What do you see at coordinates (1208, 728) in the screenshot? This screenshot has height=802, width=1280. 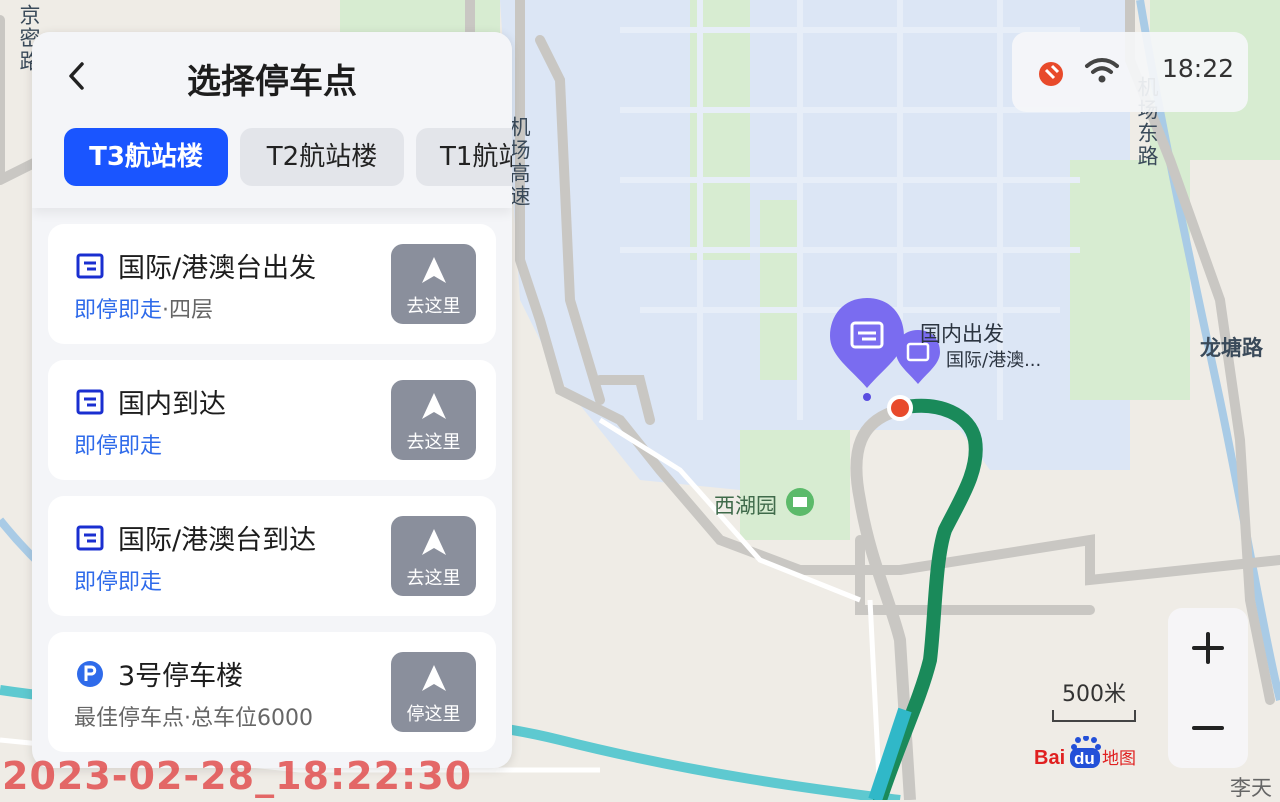 I see `zoom-out-button` at bounding box center [1208, 728].